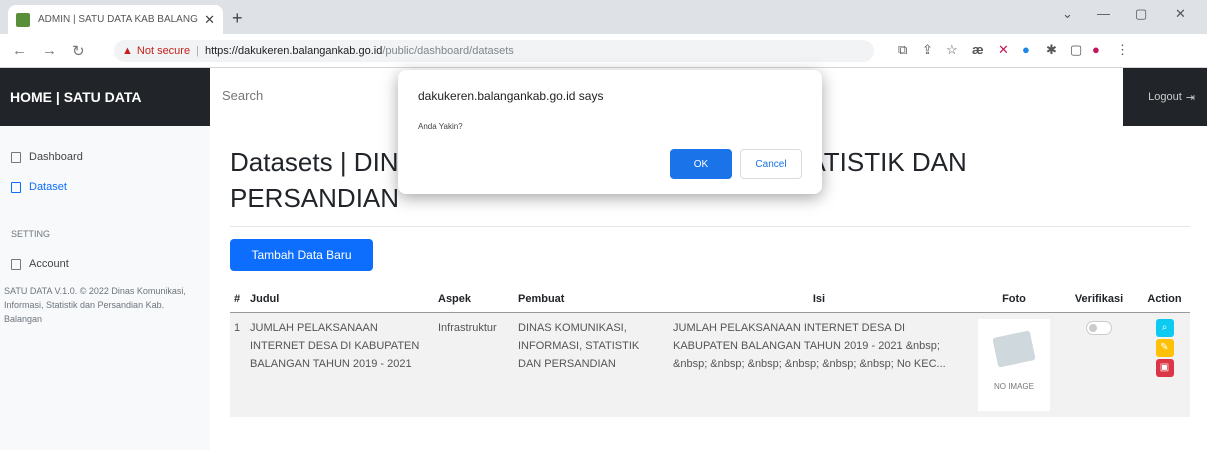  What do you see at coordinates (19, 50) in the screenshot?
I see `back-arrow-icon: ←` at bounding box center [19, 50].